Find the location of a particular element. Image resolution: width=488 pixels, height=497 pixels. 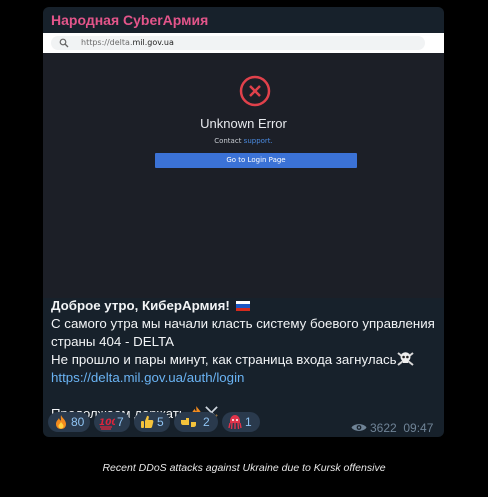

russia-flag-icon is located at coordinates (243, 306).